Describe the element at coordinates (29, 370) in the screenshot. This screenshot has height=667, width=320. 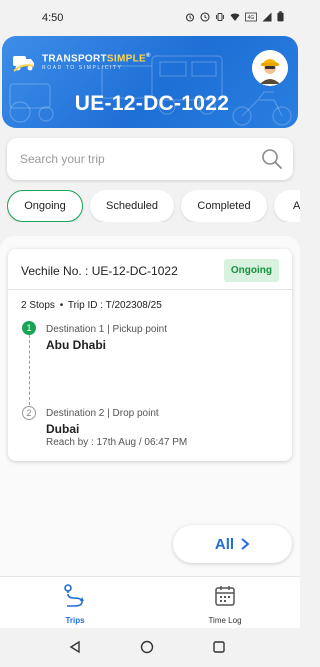
I see `route-line` at that location.